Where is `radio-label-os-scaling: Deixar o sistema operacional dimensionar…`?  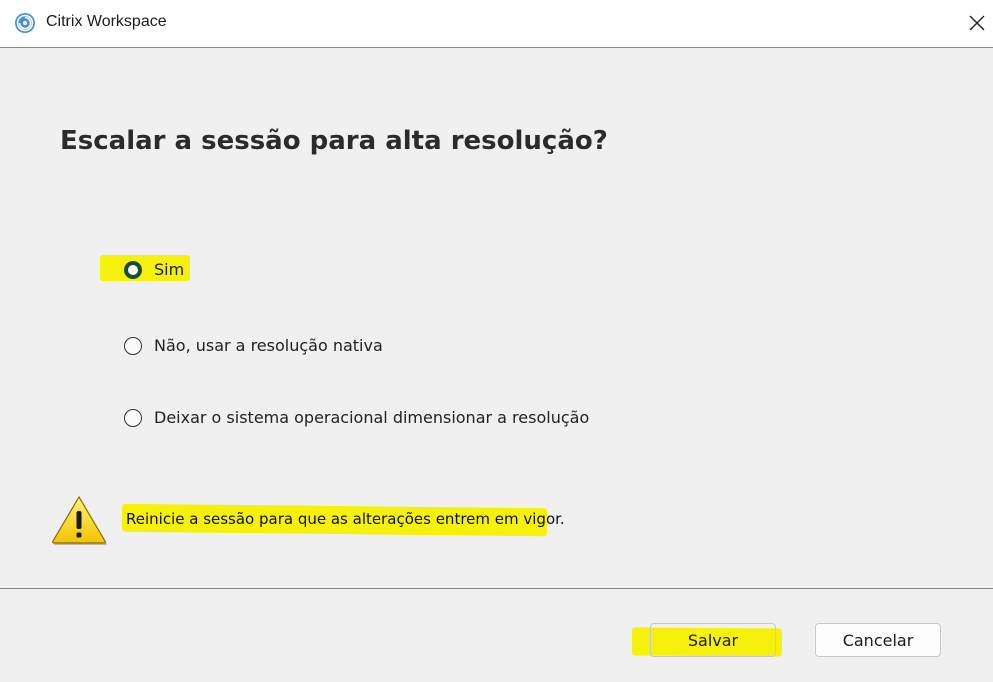
radio-label-os-scaling: Deixar o sistema operacional dimensionar… is located at coordinates (372, 417).